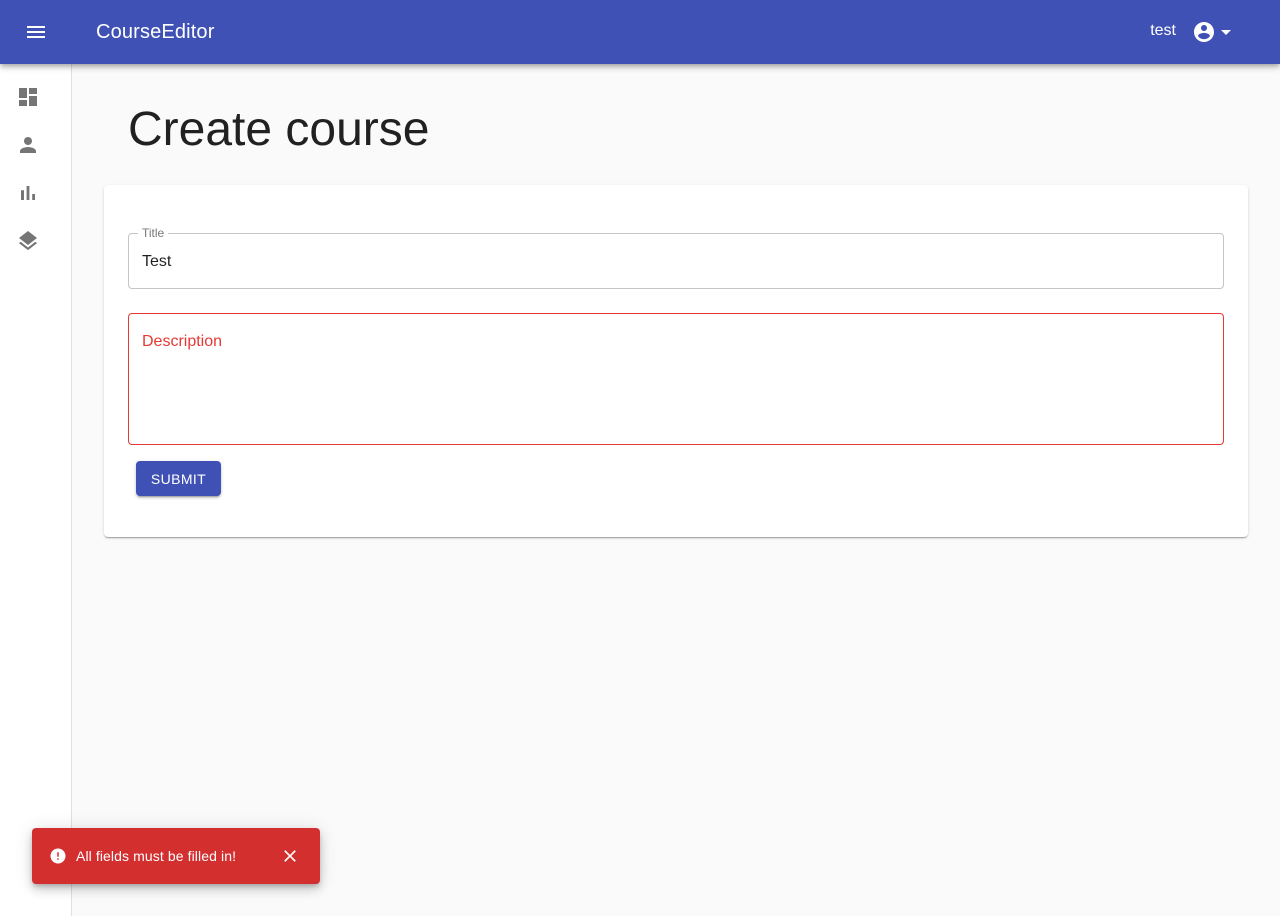  I want to click on submit-button: SUBMIT, so click(178, 478).